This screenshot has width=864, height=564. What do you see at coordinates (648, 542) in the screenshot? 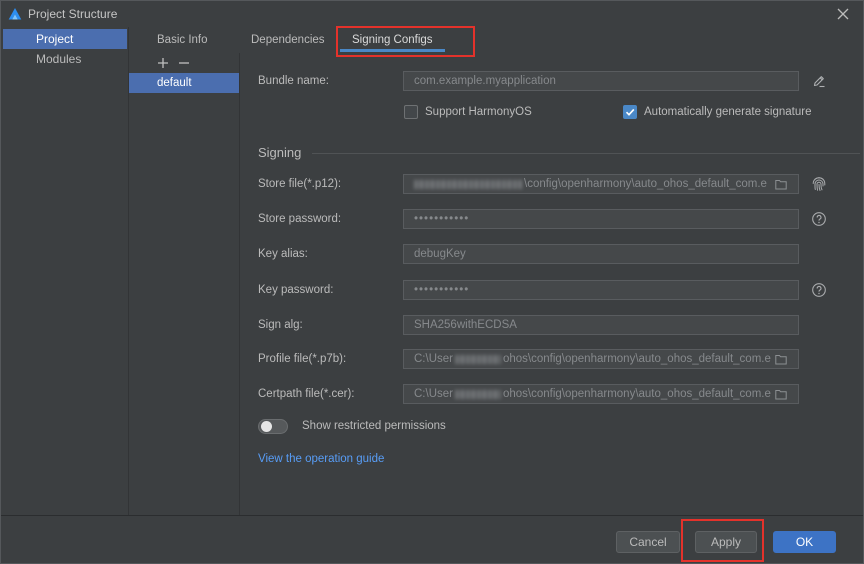
I see `cancel-button: Cancel` at bounding box center [648, 542].